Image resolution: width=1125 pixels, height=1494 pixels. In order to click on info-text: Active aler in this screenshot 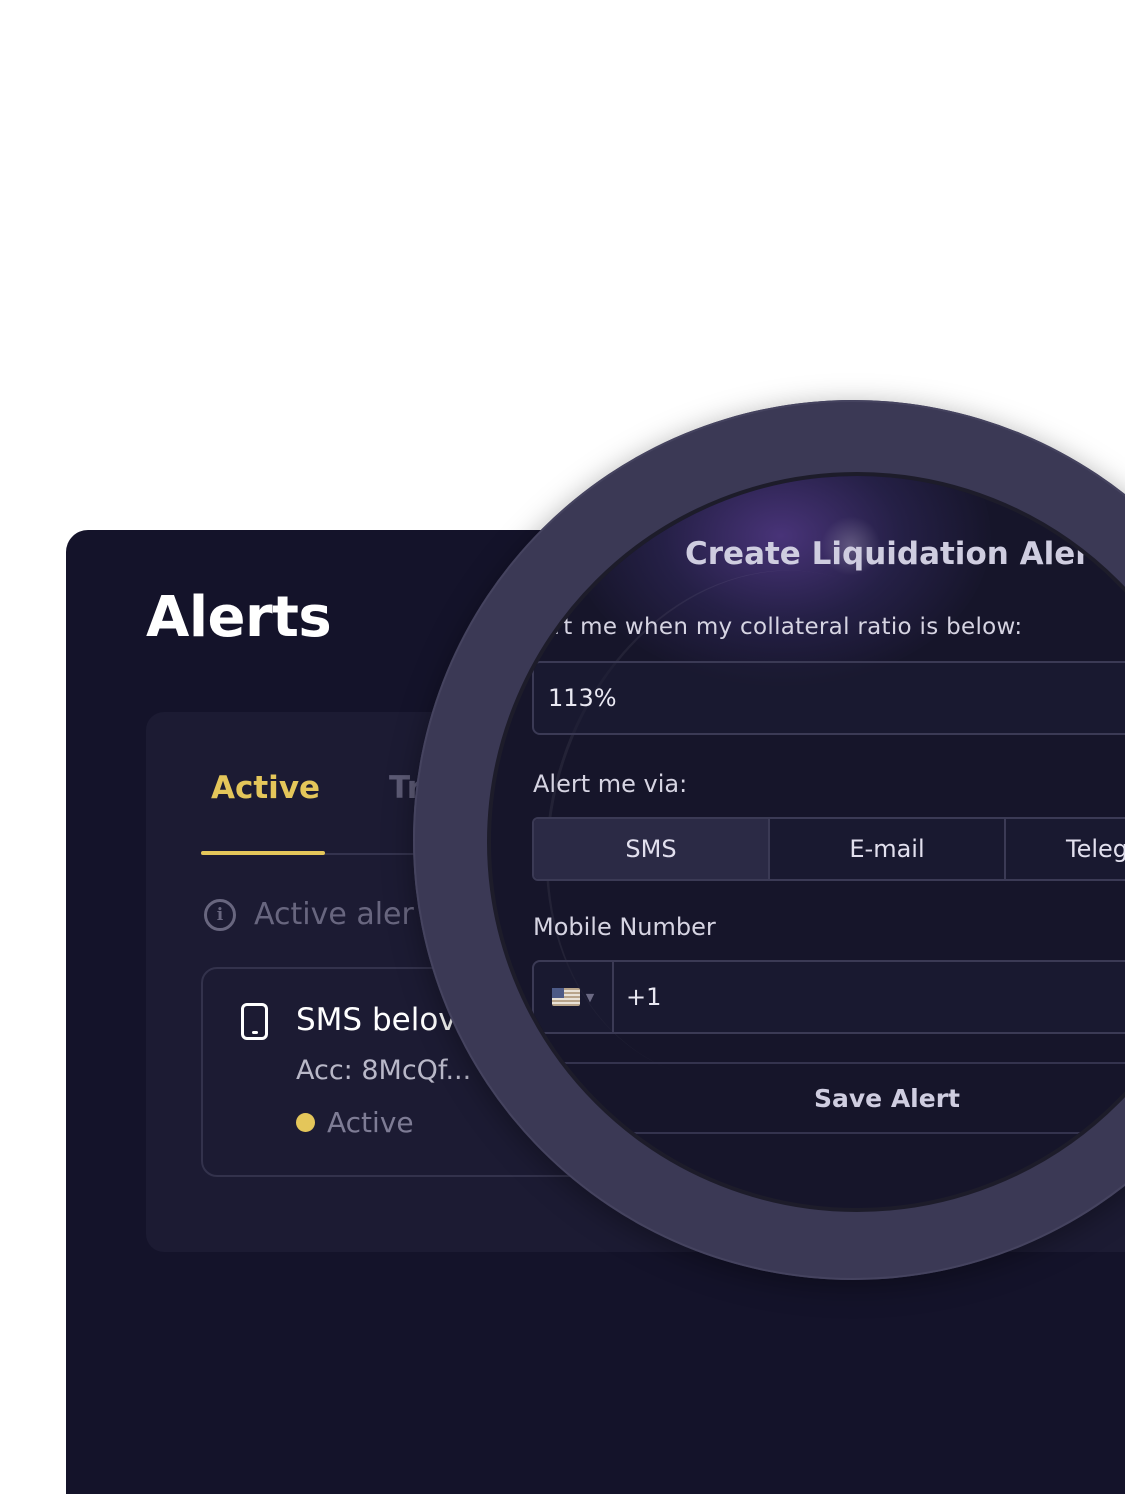, I will do `click(334, 914)`.